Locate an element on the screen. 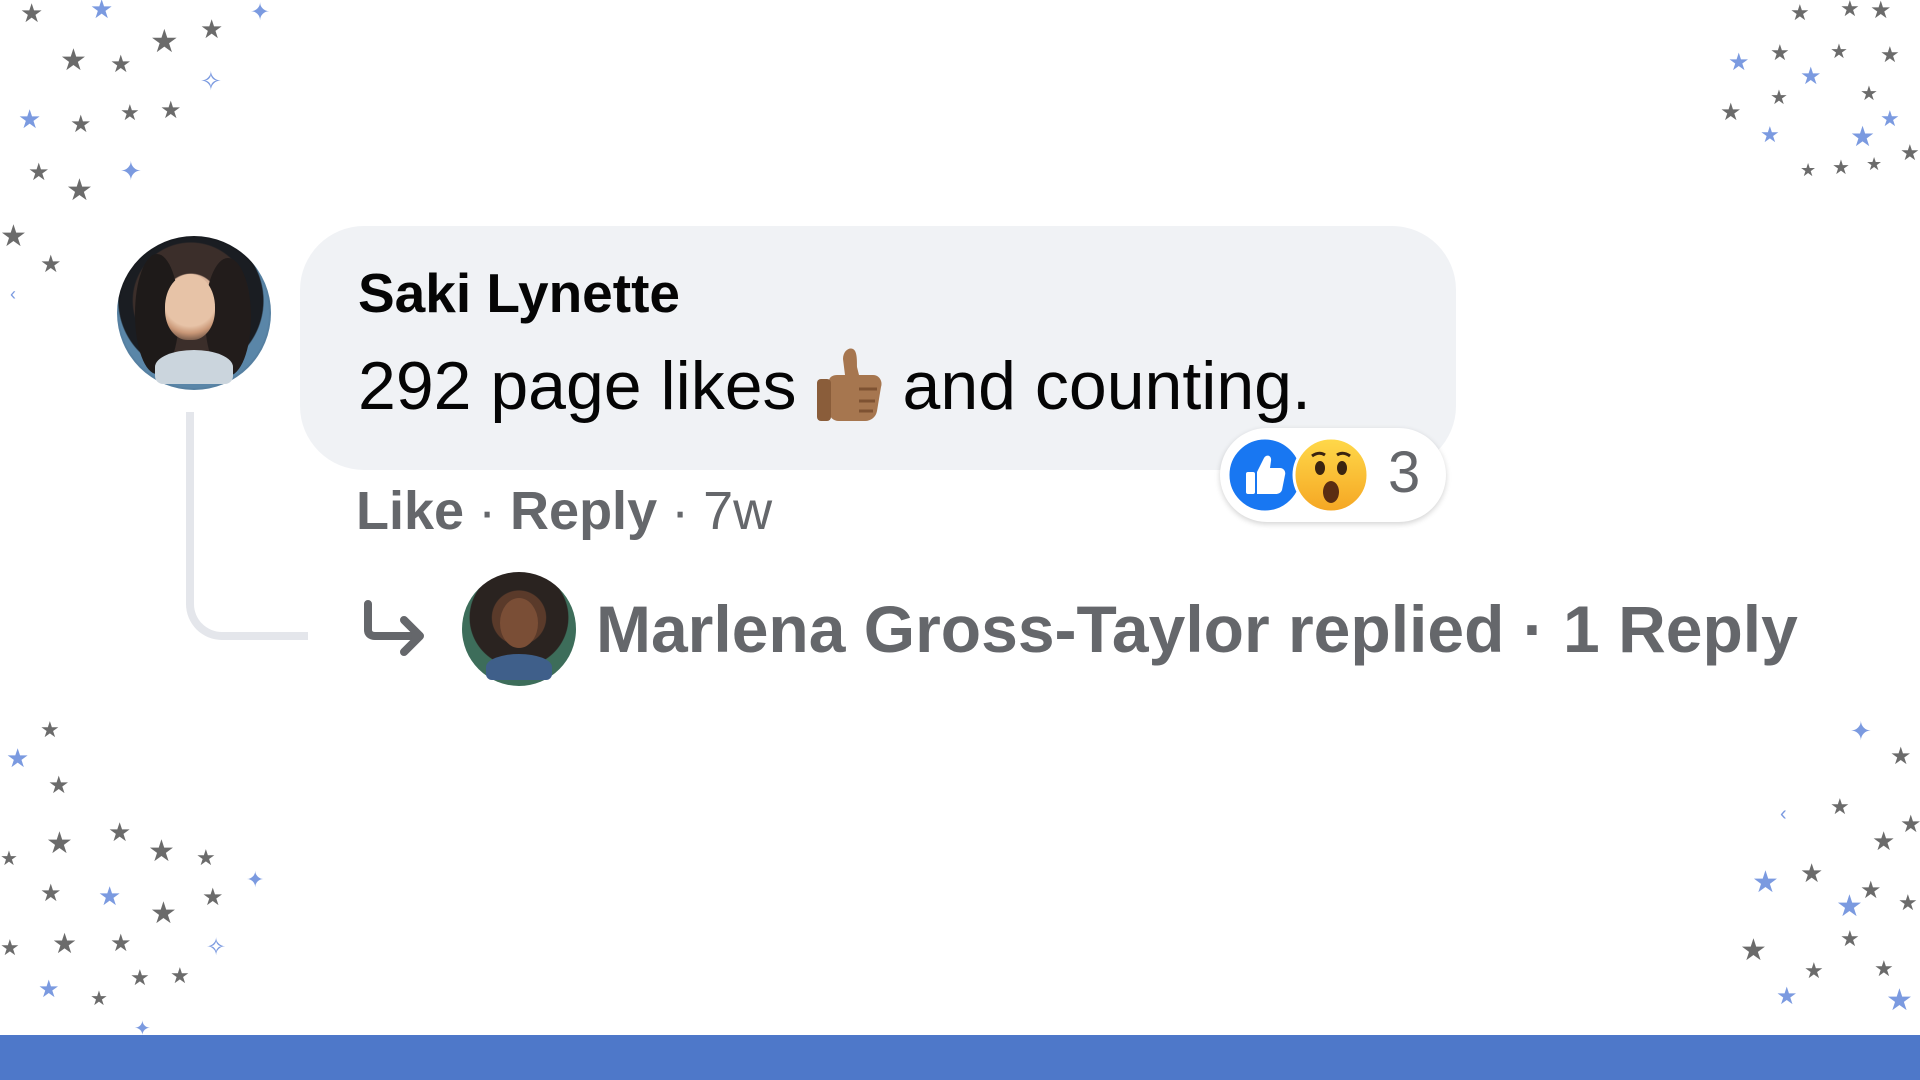  wow-reaction-icon is located at coordinates (1331, 477).